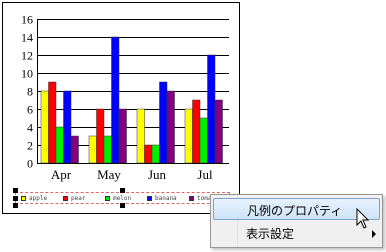  What do you see at coordinates (38, 198) in the screenshot?
I see `legend-label-apple: apple` at bounding box center [38, 198].